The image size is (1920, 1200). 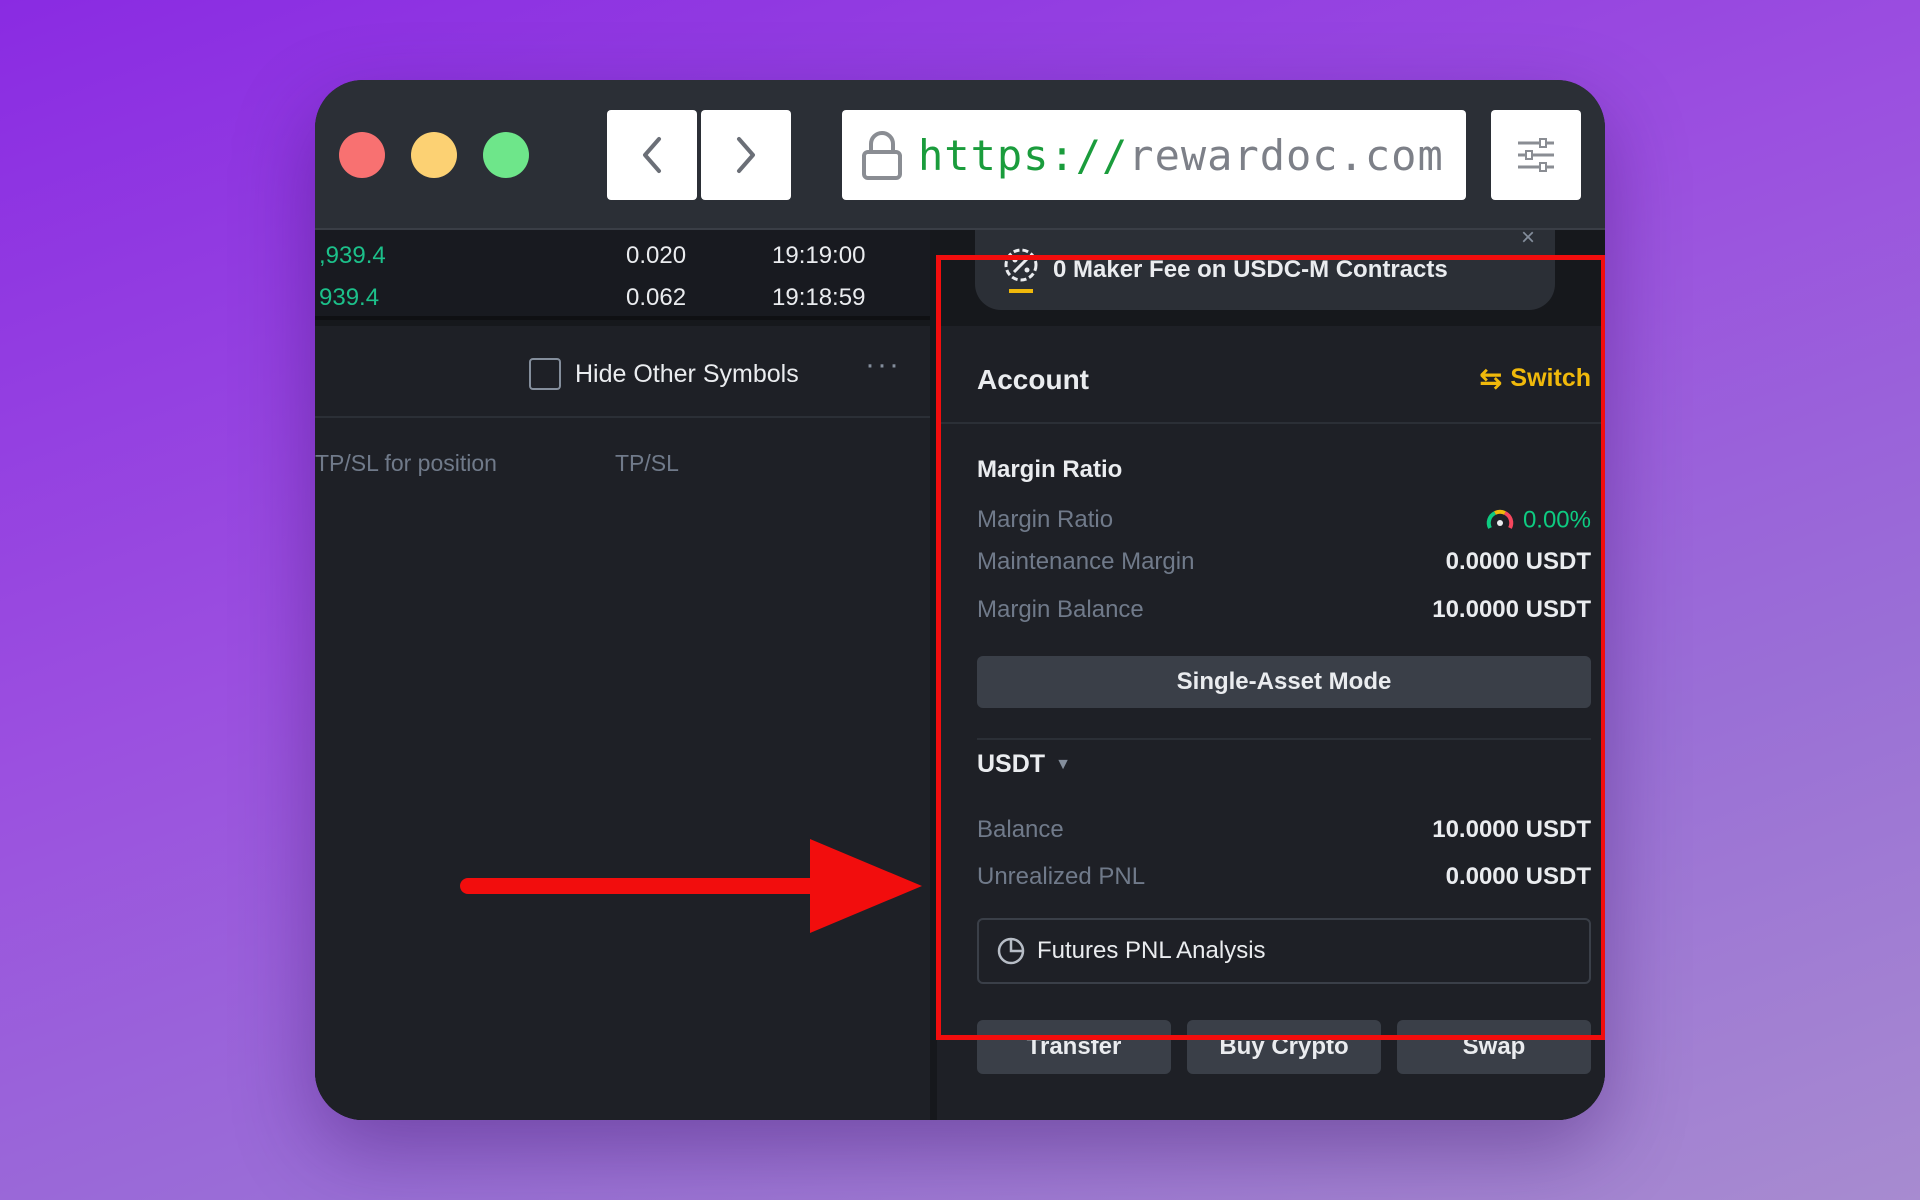 I want to click on sliders-icon, so click(x=1536, y=155).